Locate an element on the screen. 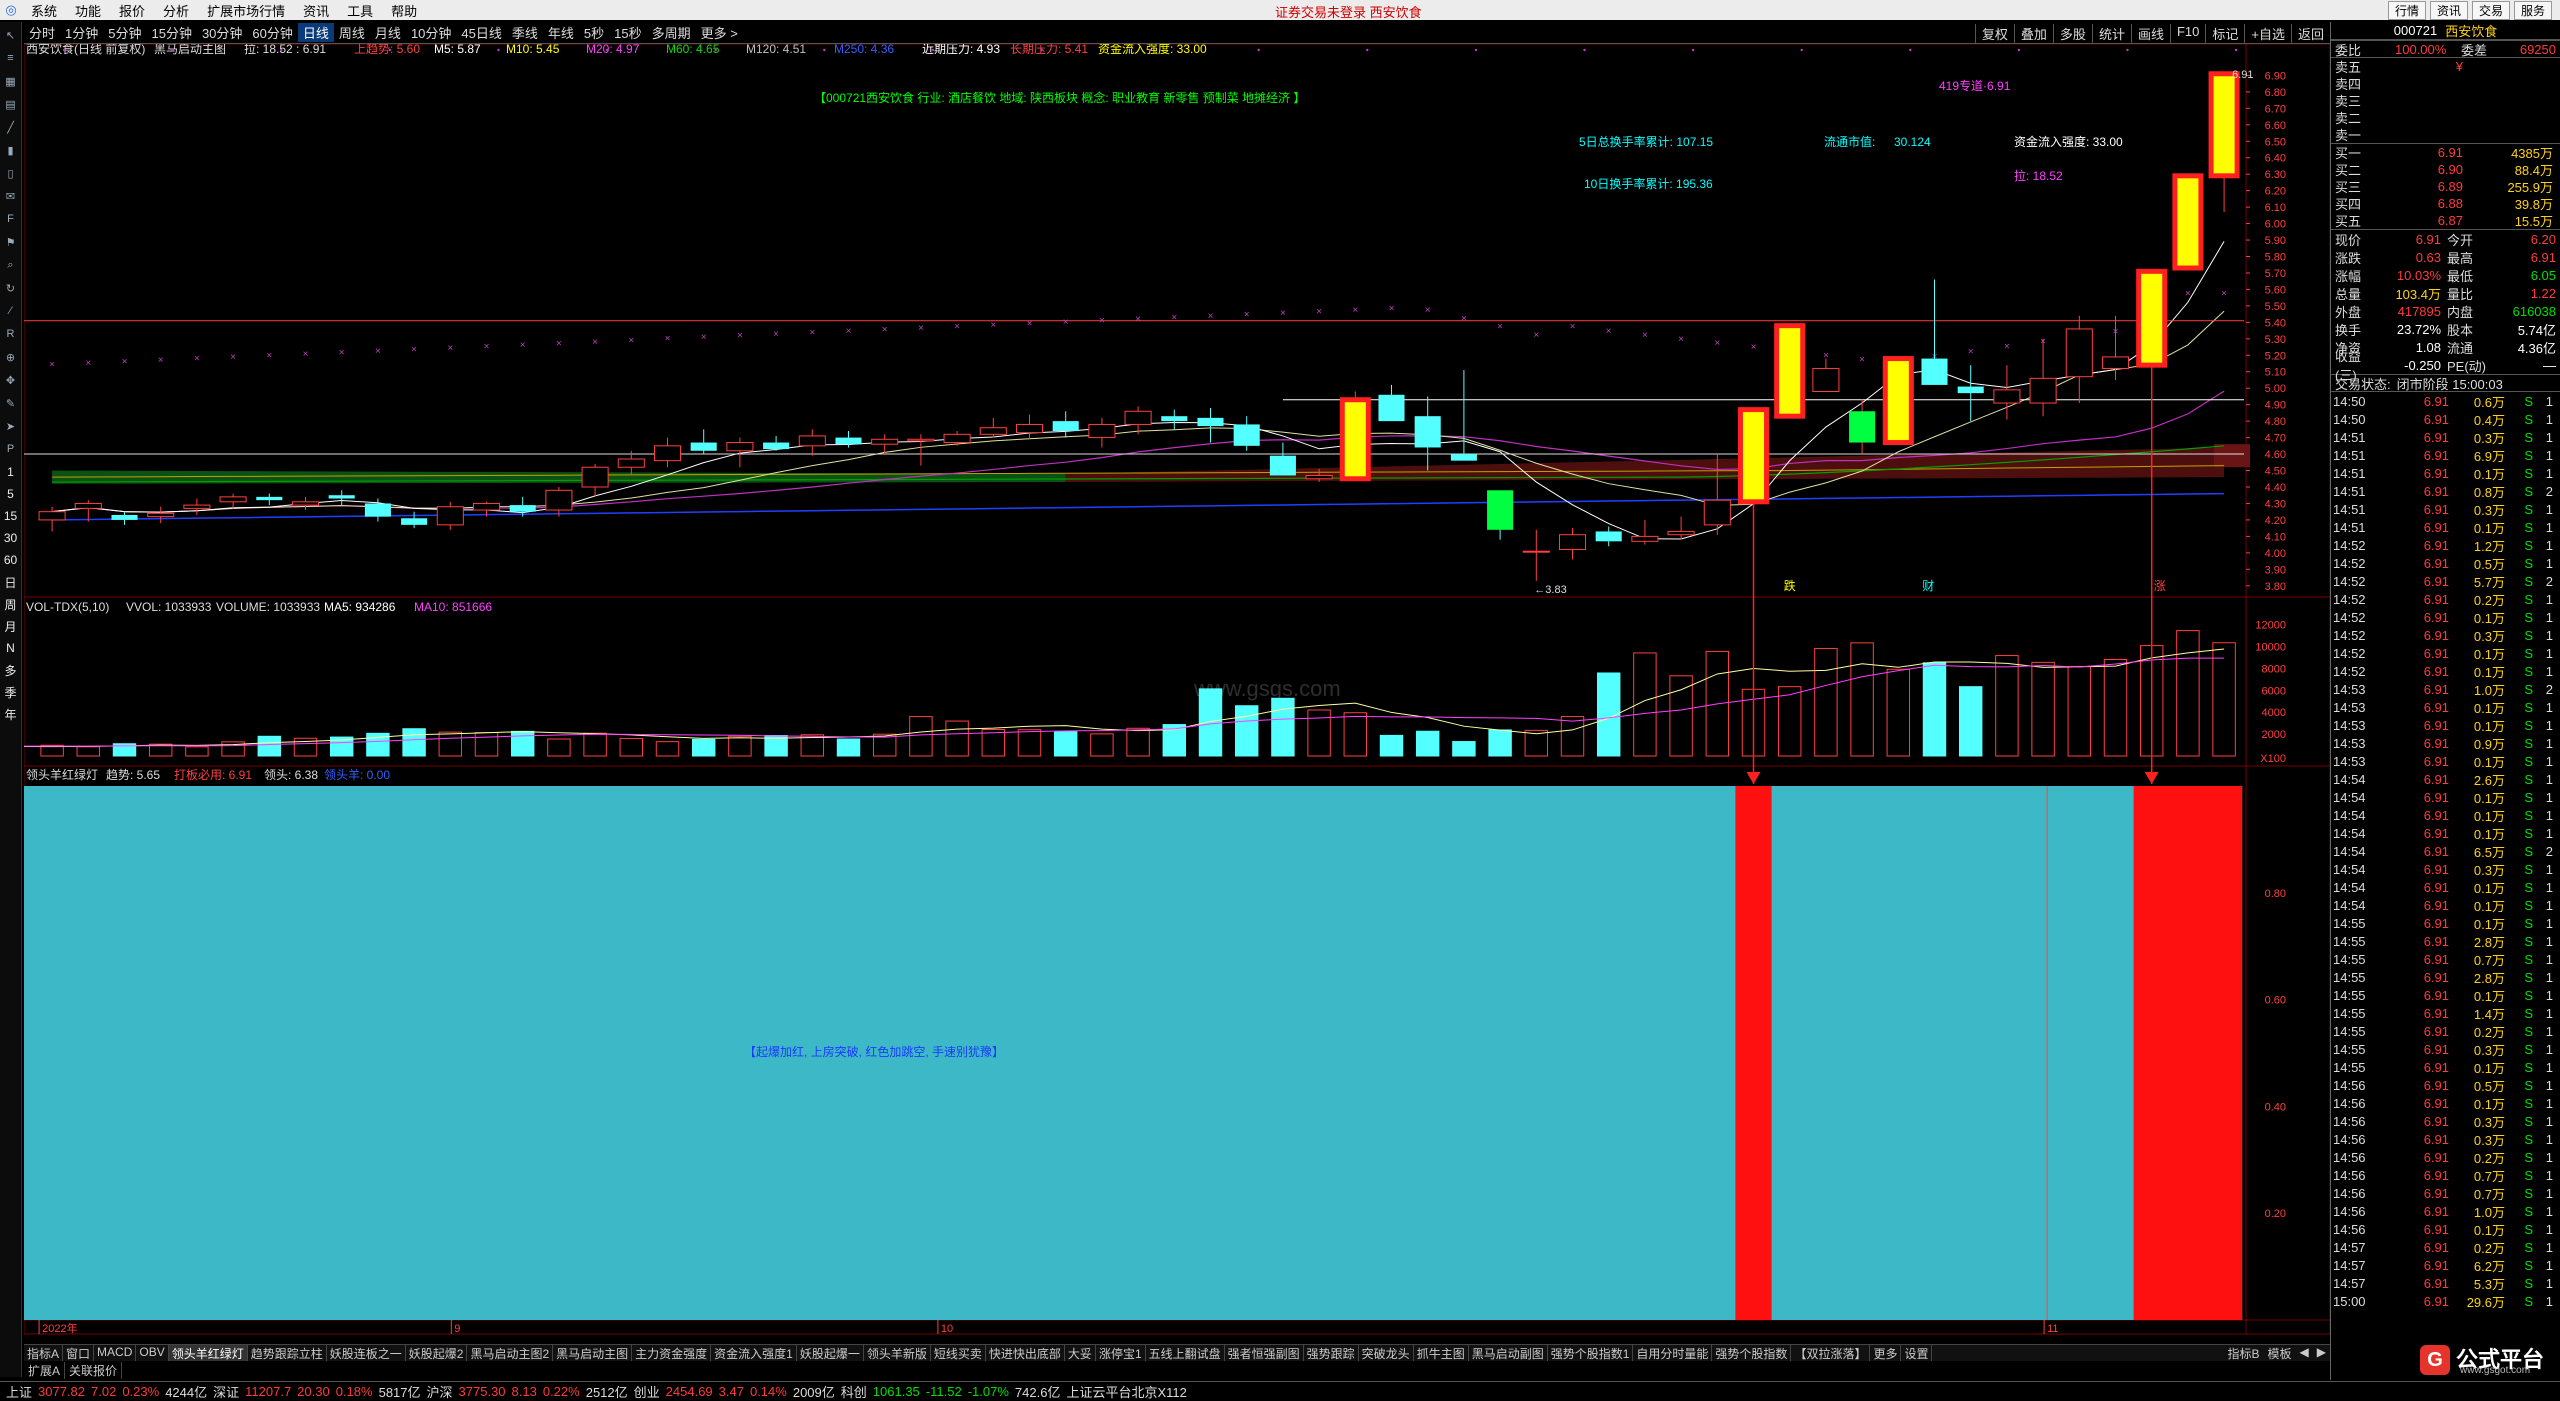 This screenshot has height=1401, width=2560. cycle-1: 5 is located at coordinates (11, 494).